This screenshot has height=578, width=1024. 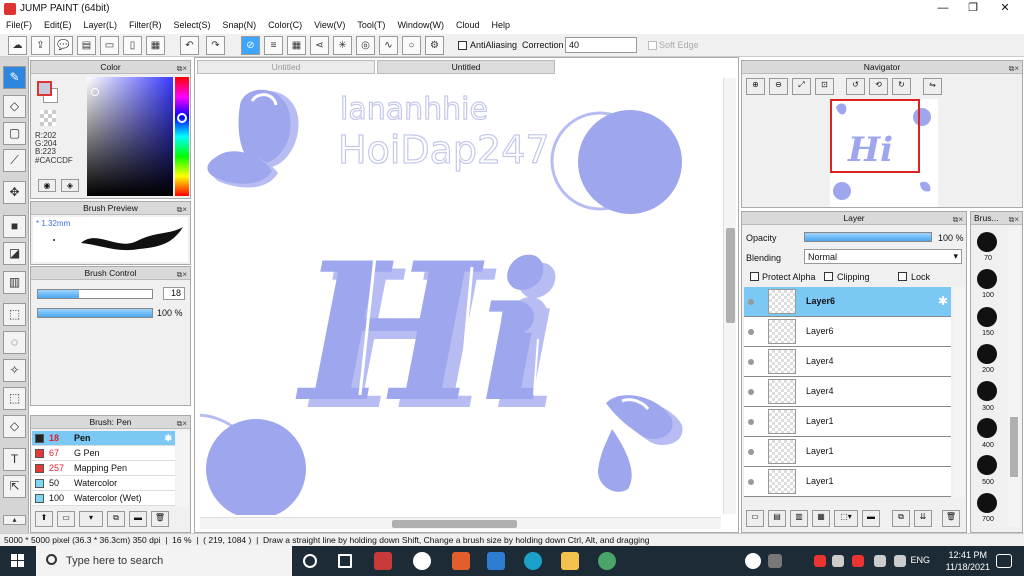 I want to click on menu-color: Color(C), so click(x=285, y=26).